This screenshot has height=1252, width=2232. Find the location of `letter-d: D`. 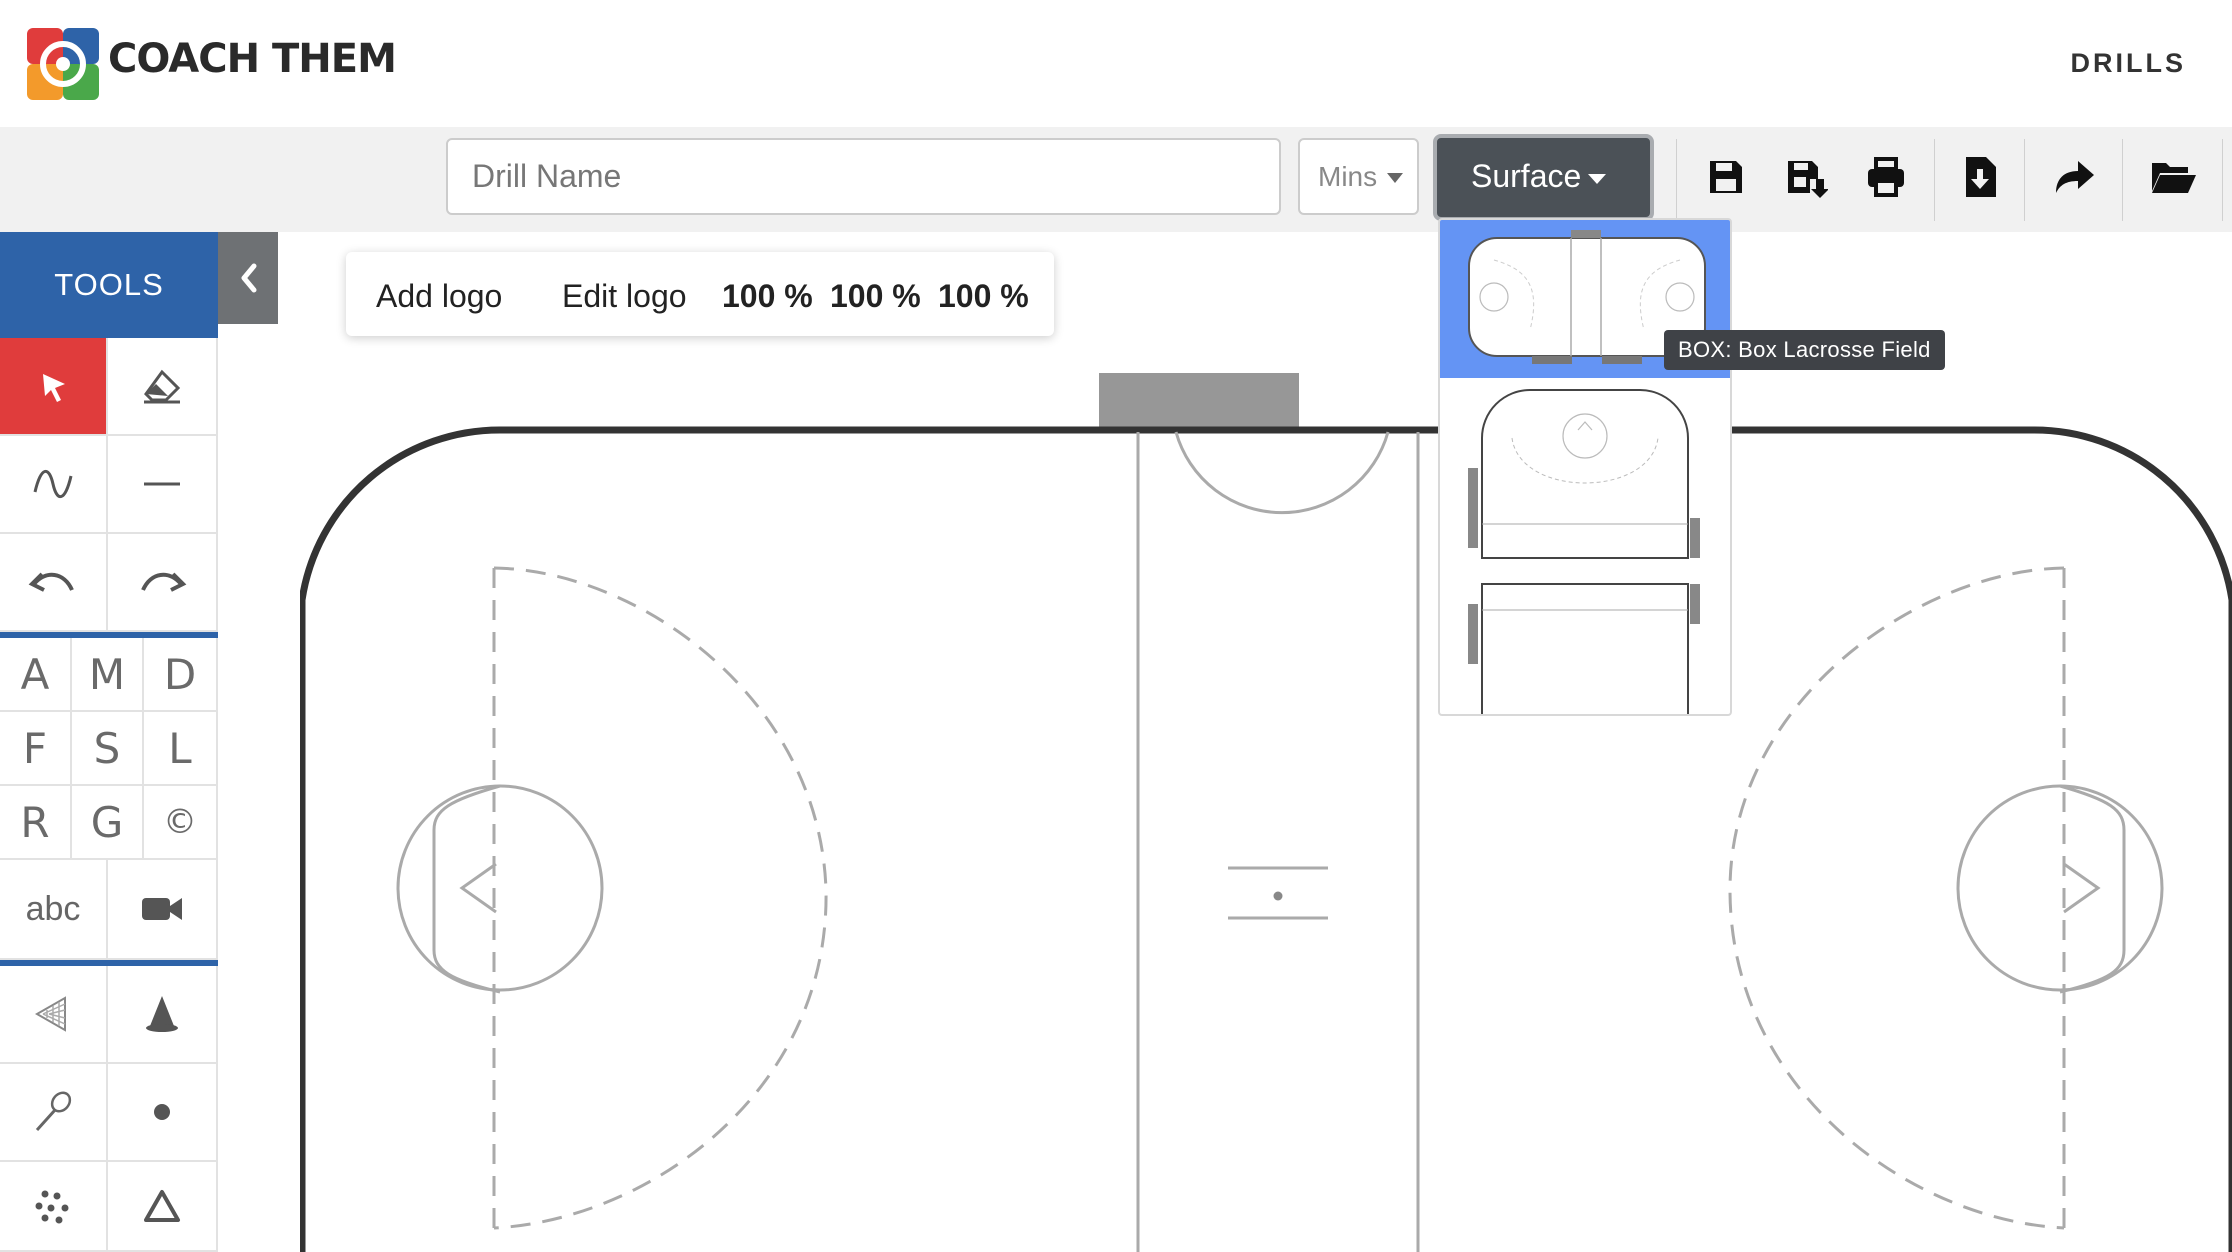

letter-d: D is located at coordinates (180, 674).